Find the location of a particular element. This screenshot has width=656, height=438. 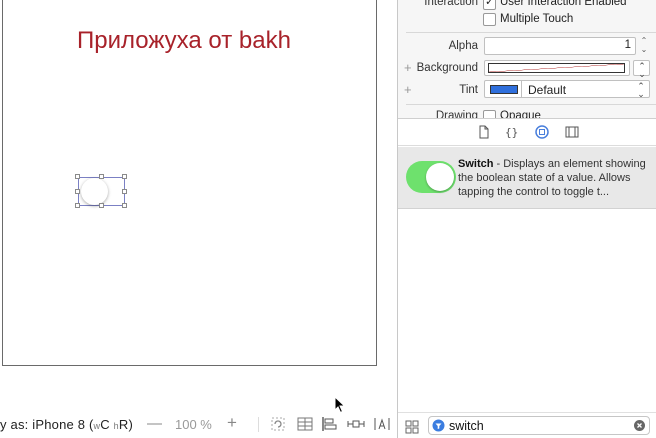

media-library-icon is located at coordinates (572, 132).